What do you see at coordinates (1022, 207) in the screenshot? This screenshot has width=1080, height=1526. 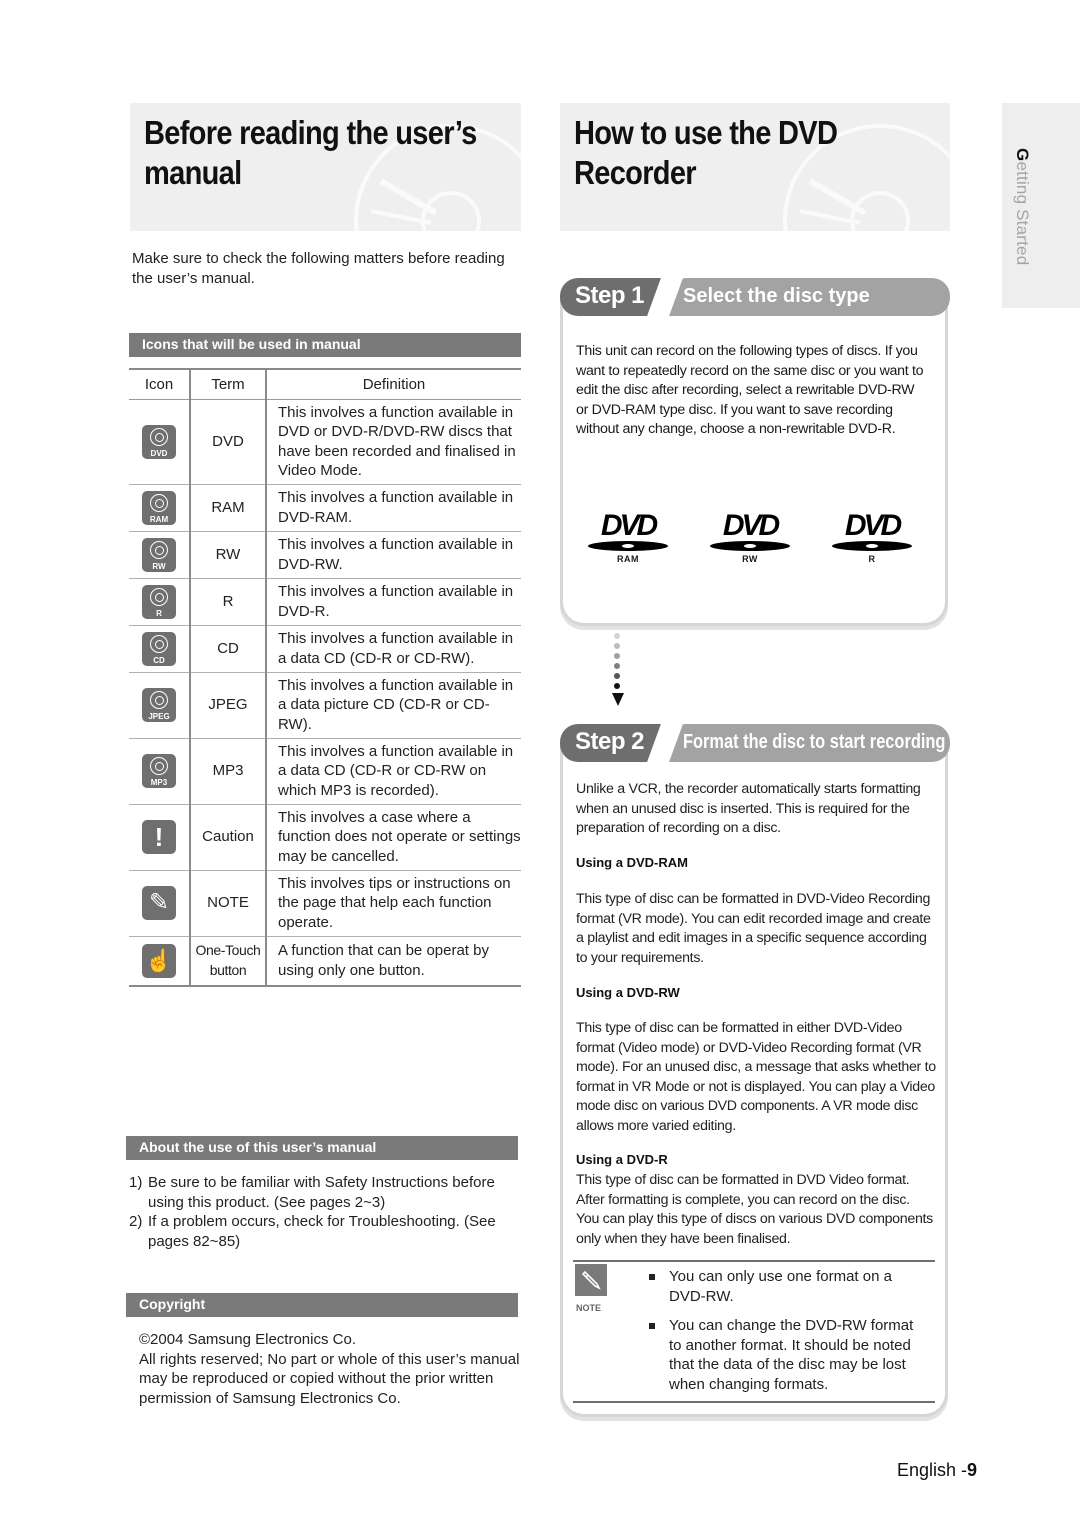 I see `chapter-tab-label: Getting Started` at bounding box center [1022, 207].